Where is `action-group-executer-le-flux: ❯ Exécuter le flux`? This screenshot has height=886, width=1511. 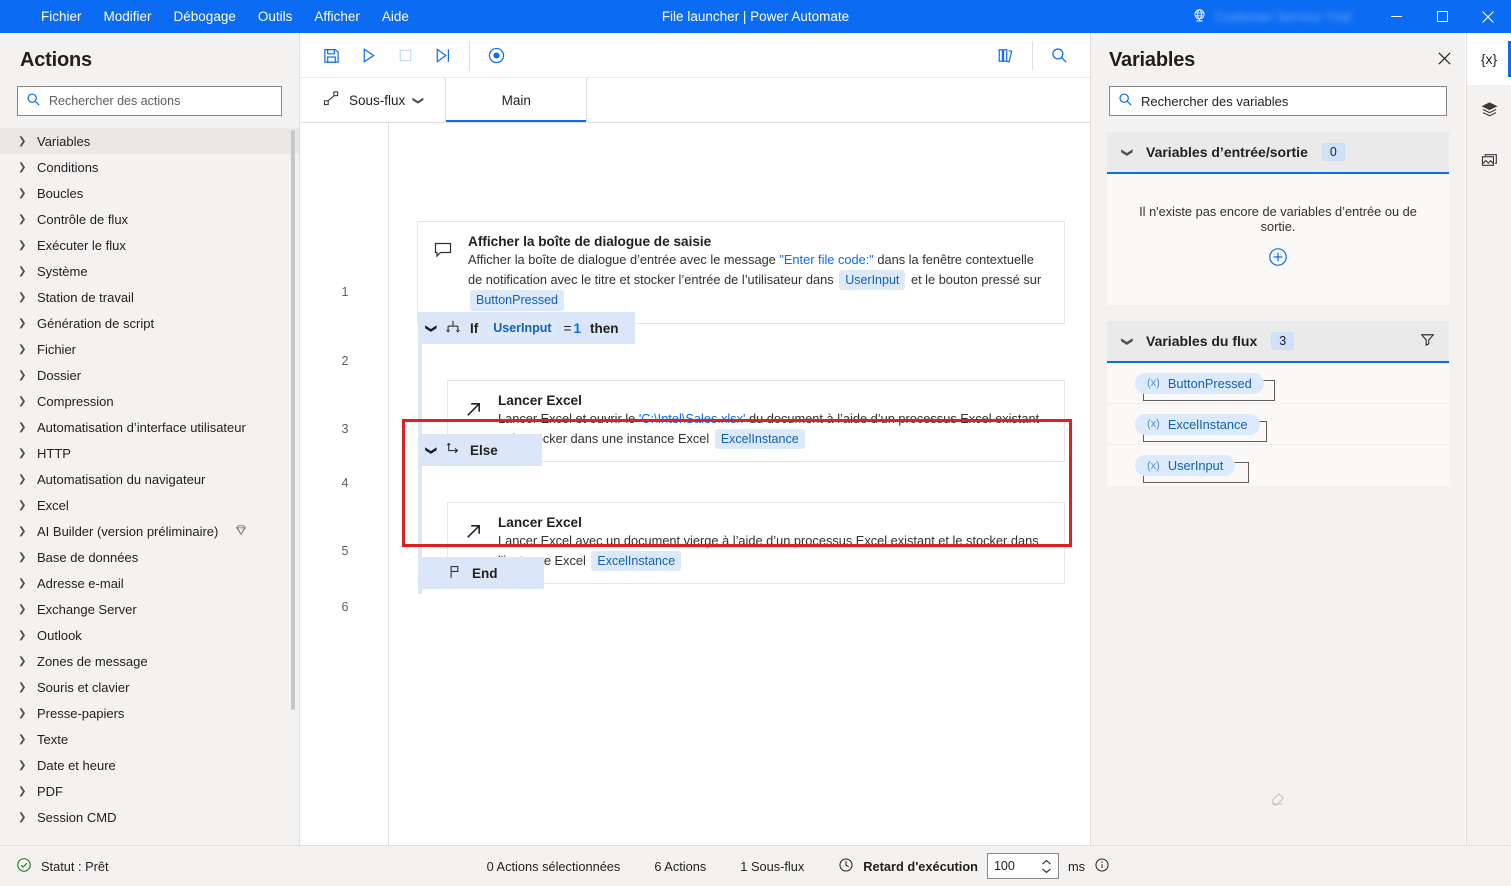
action-group-executer-le-flux: ❯ Exécuter le flux is located at coordinates (149, 245).